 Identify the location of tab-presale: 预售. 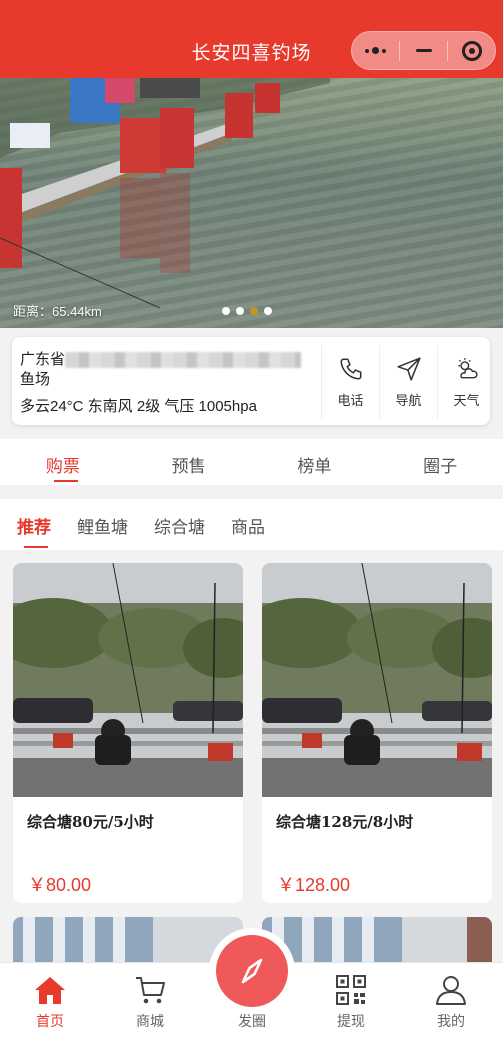
(189, 462).